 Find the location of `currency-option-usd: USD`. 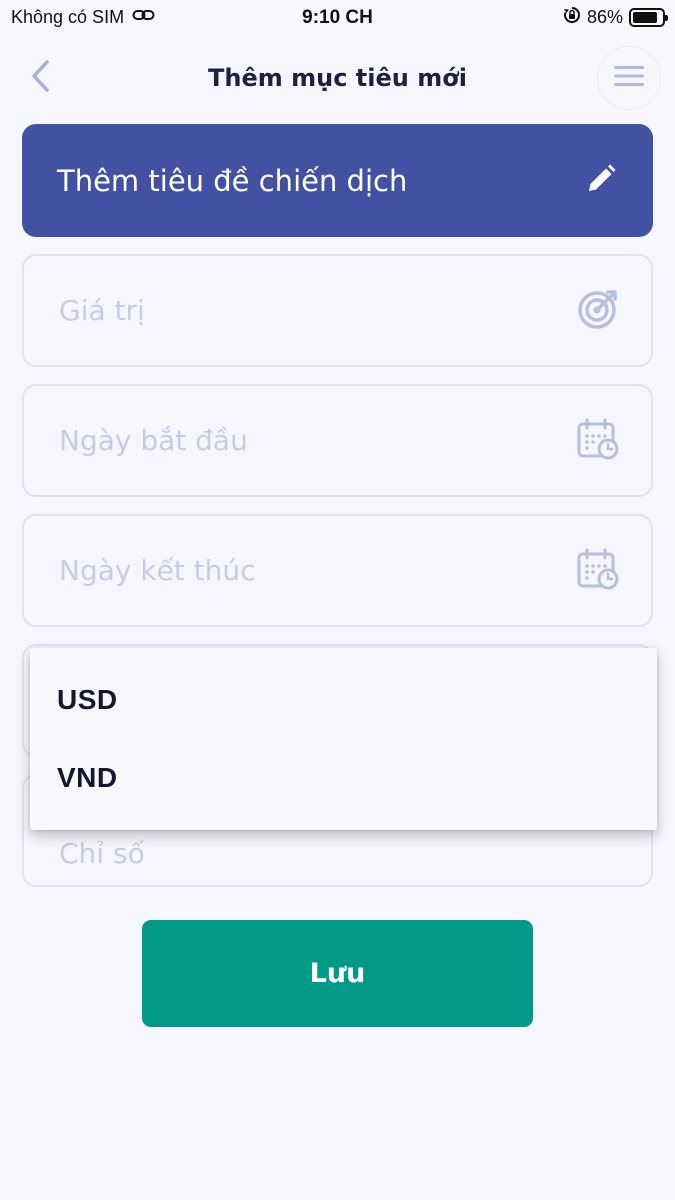

currency-option-usd: USD is located at coordinates (87, 700).